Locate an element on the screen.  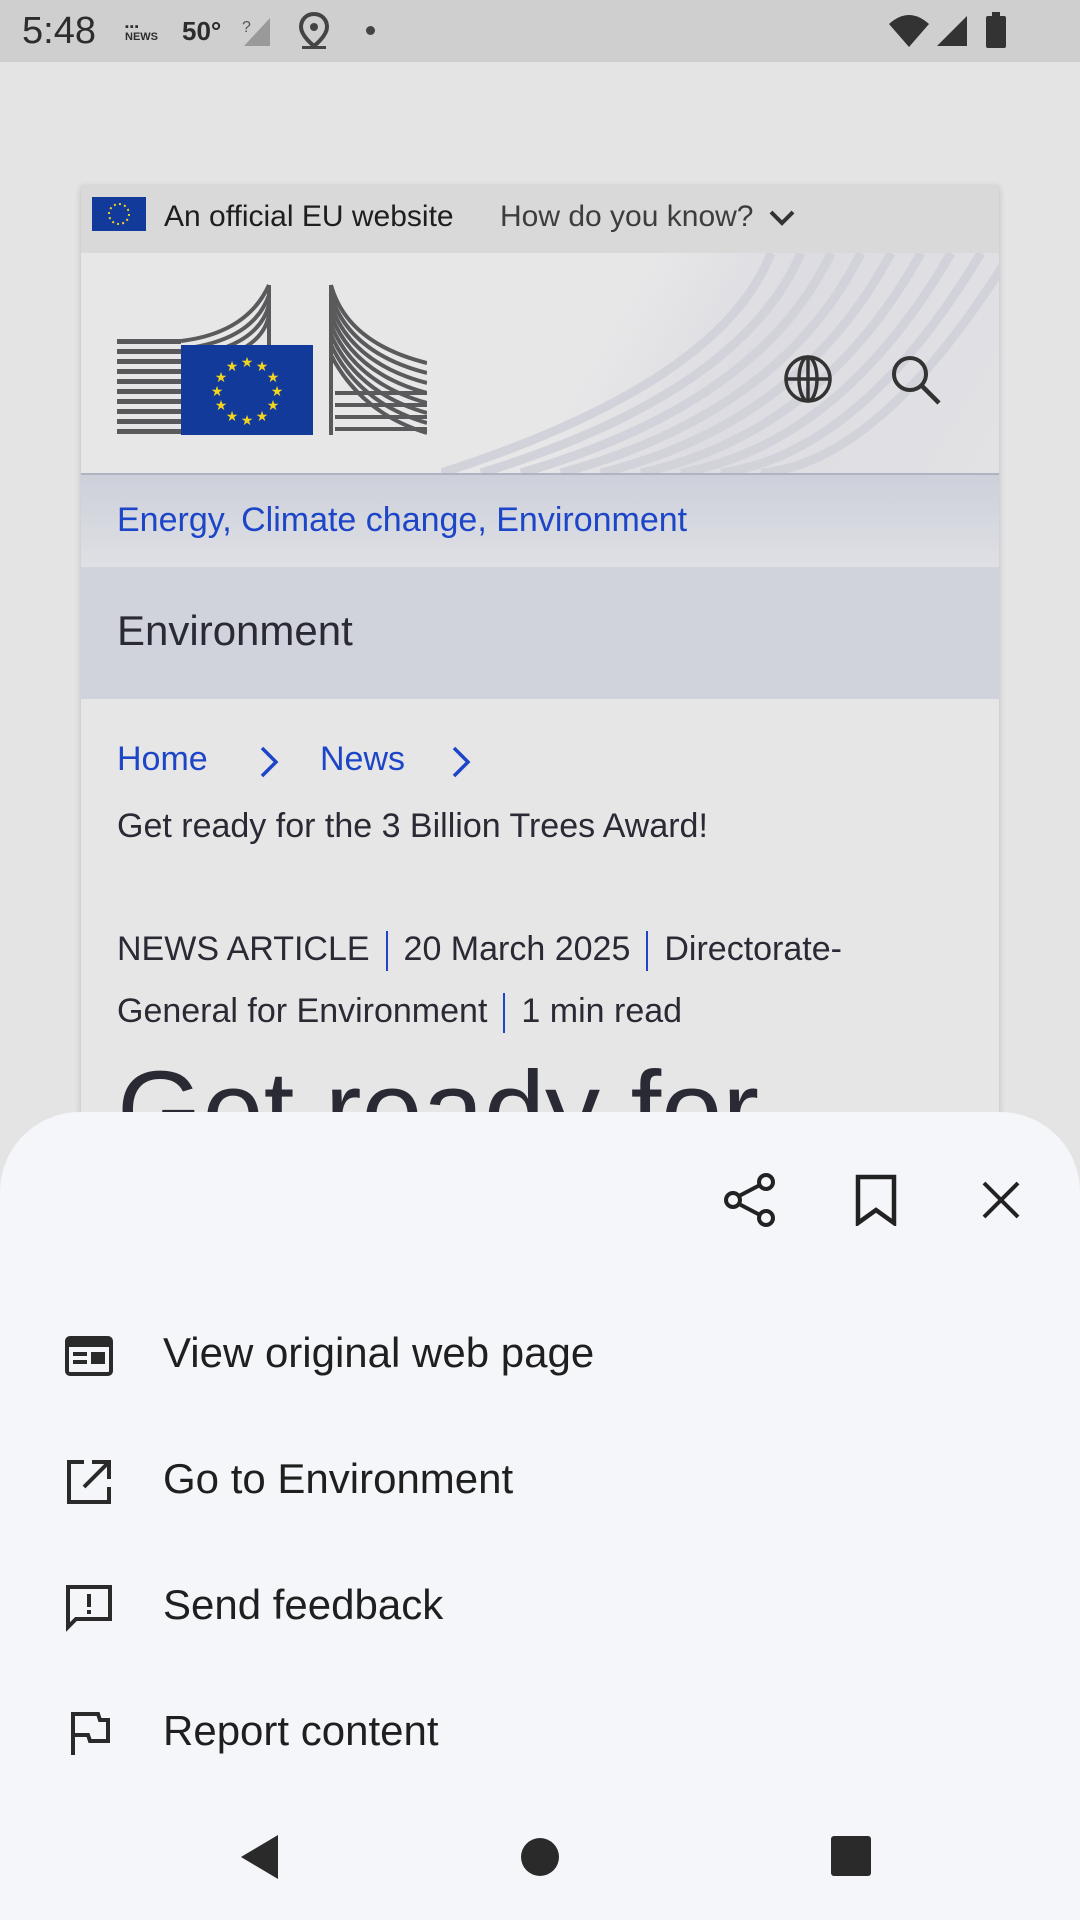
article-author-line1: Directorate- is located at coordinates (753, 949).